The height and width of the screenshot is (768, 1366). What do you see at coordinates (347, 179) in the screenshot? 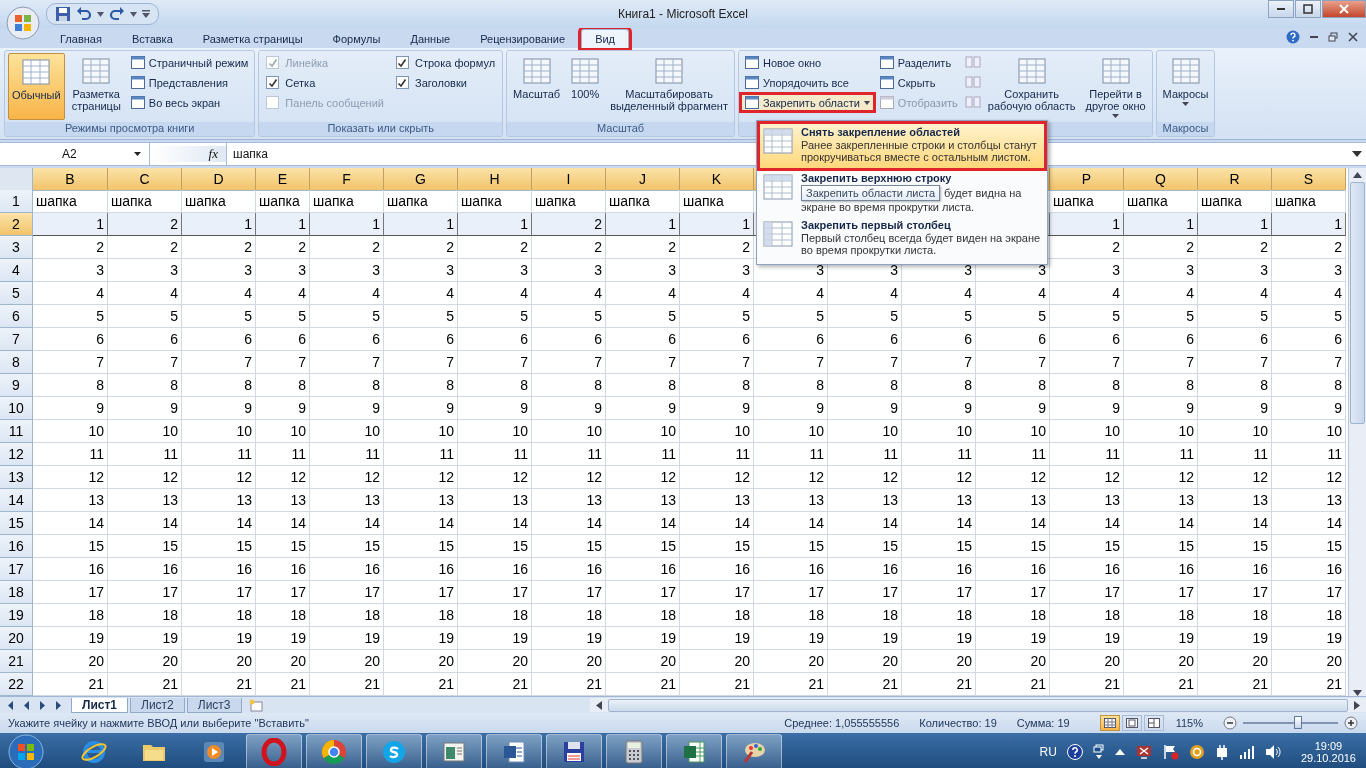
I see `column-header: F` at bounding box center [347, 179].